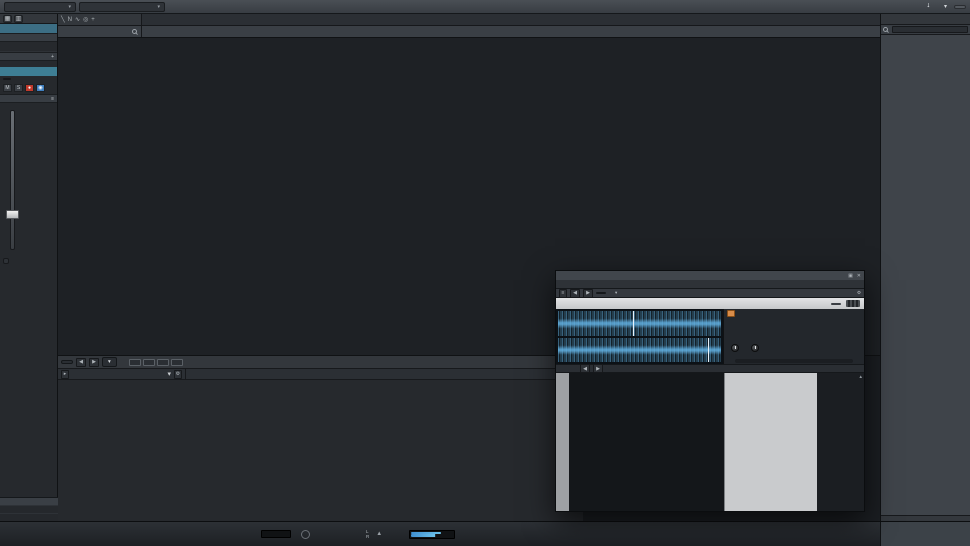 The image size is (970, 546). Describe the element at coordinates (562, 442) in the screenshot. I see `bank-selector` at that location.